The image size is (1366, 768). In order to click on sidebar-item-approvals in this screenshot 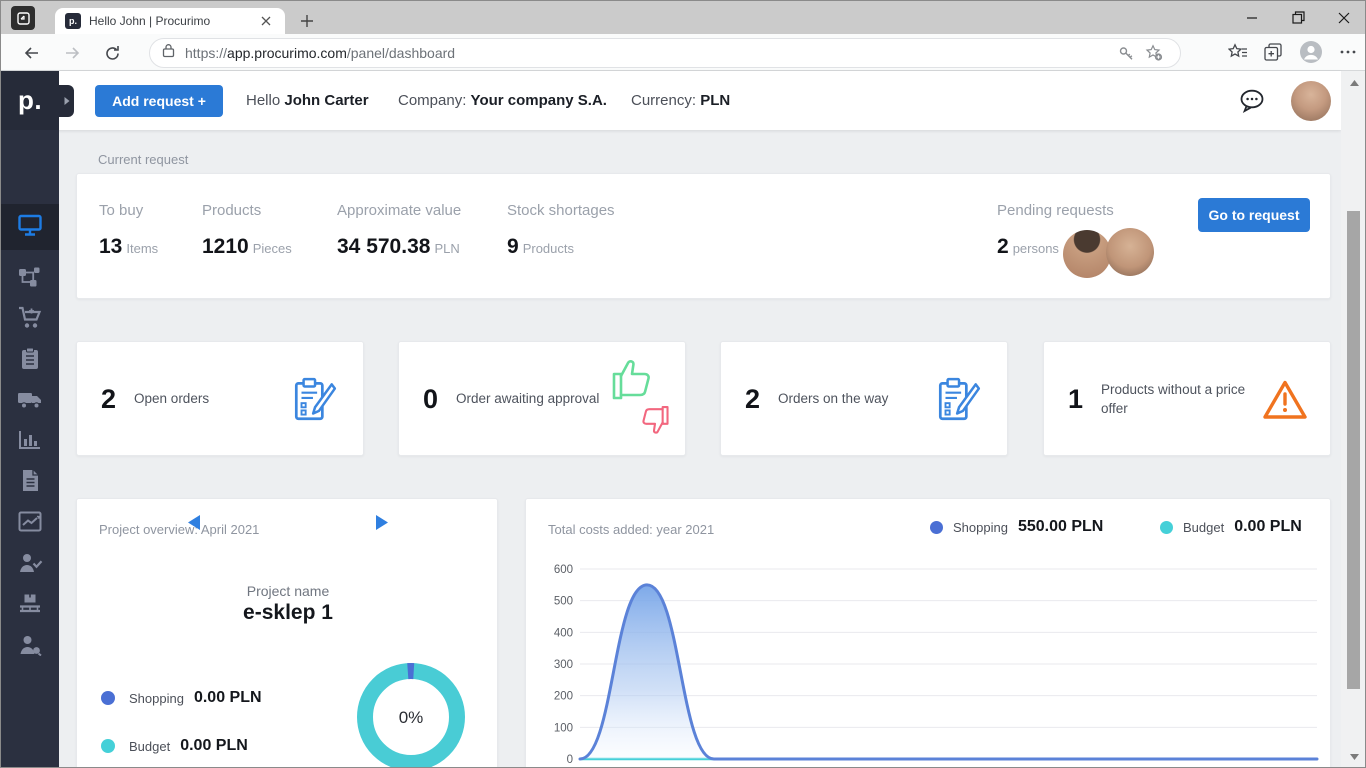, I will do `click(30, 565)`.